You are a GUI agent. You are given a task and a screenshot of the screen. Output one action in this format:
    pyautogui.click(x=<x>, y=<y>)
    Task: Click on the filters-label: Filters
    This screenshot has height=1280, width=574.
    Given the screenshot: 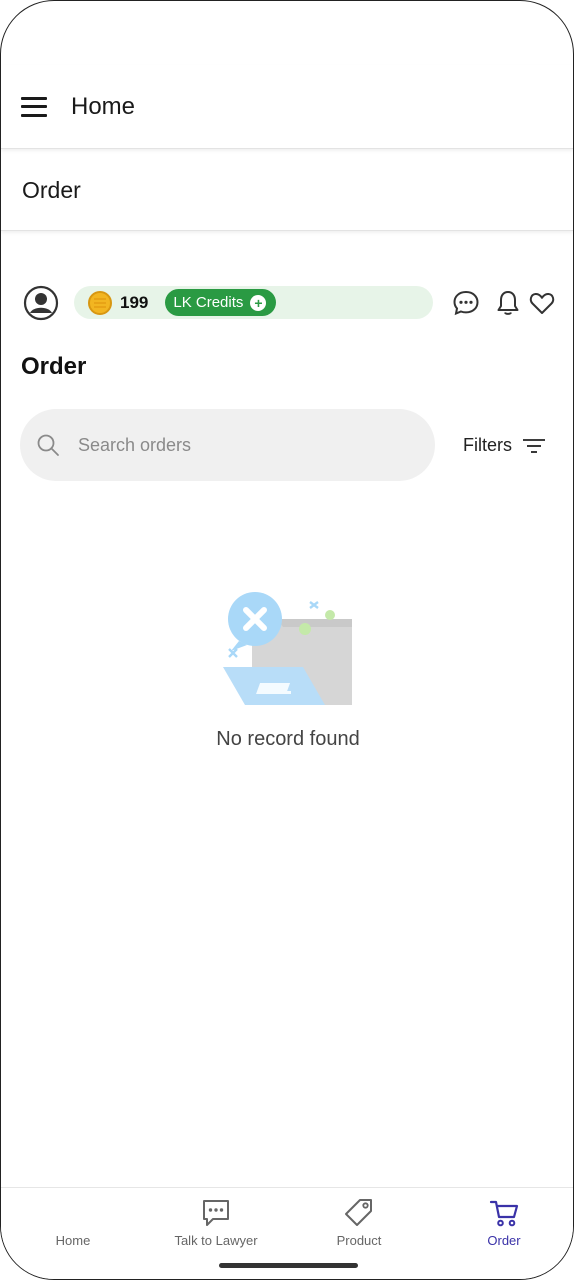 What is the action you would take?
    pyautogui.click(x=487, y=445)
    